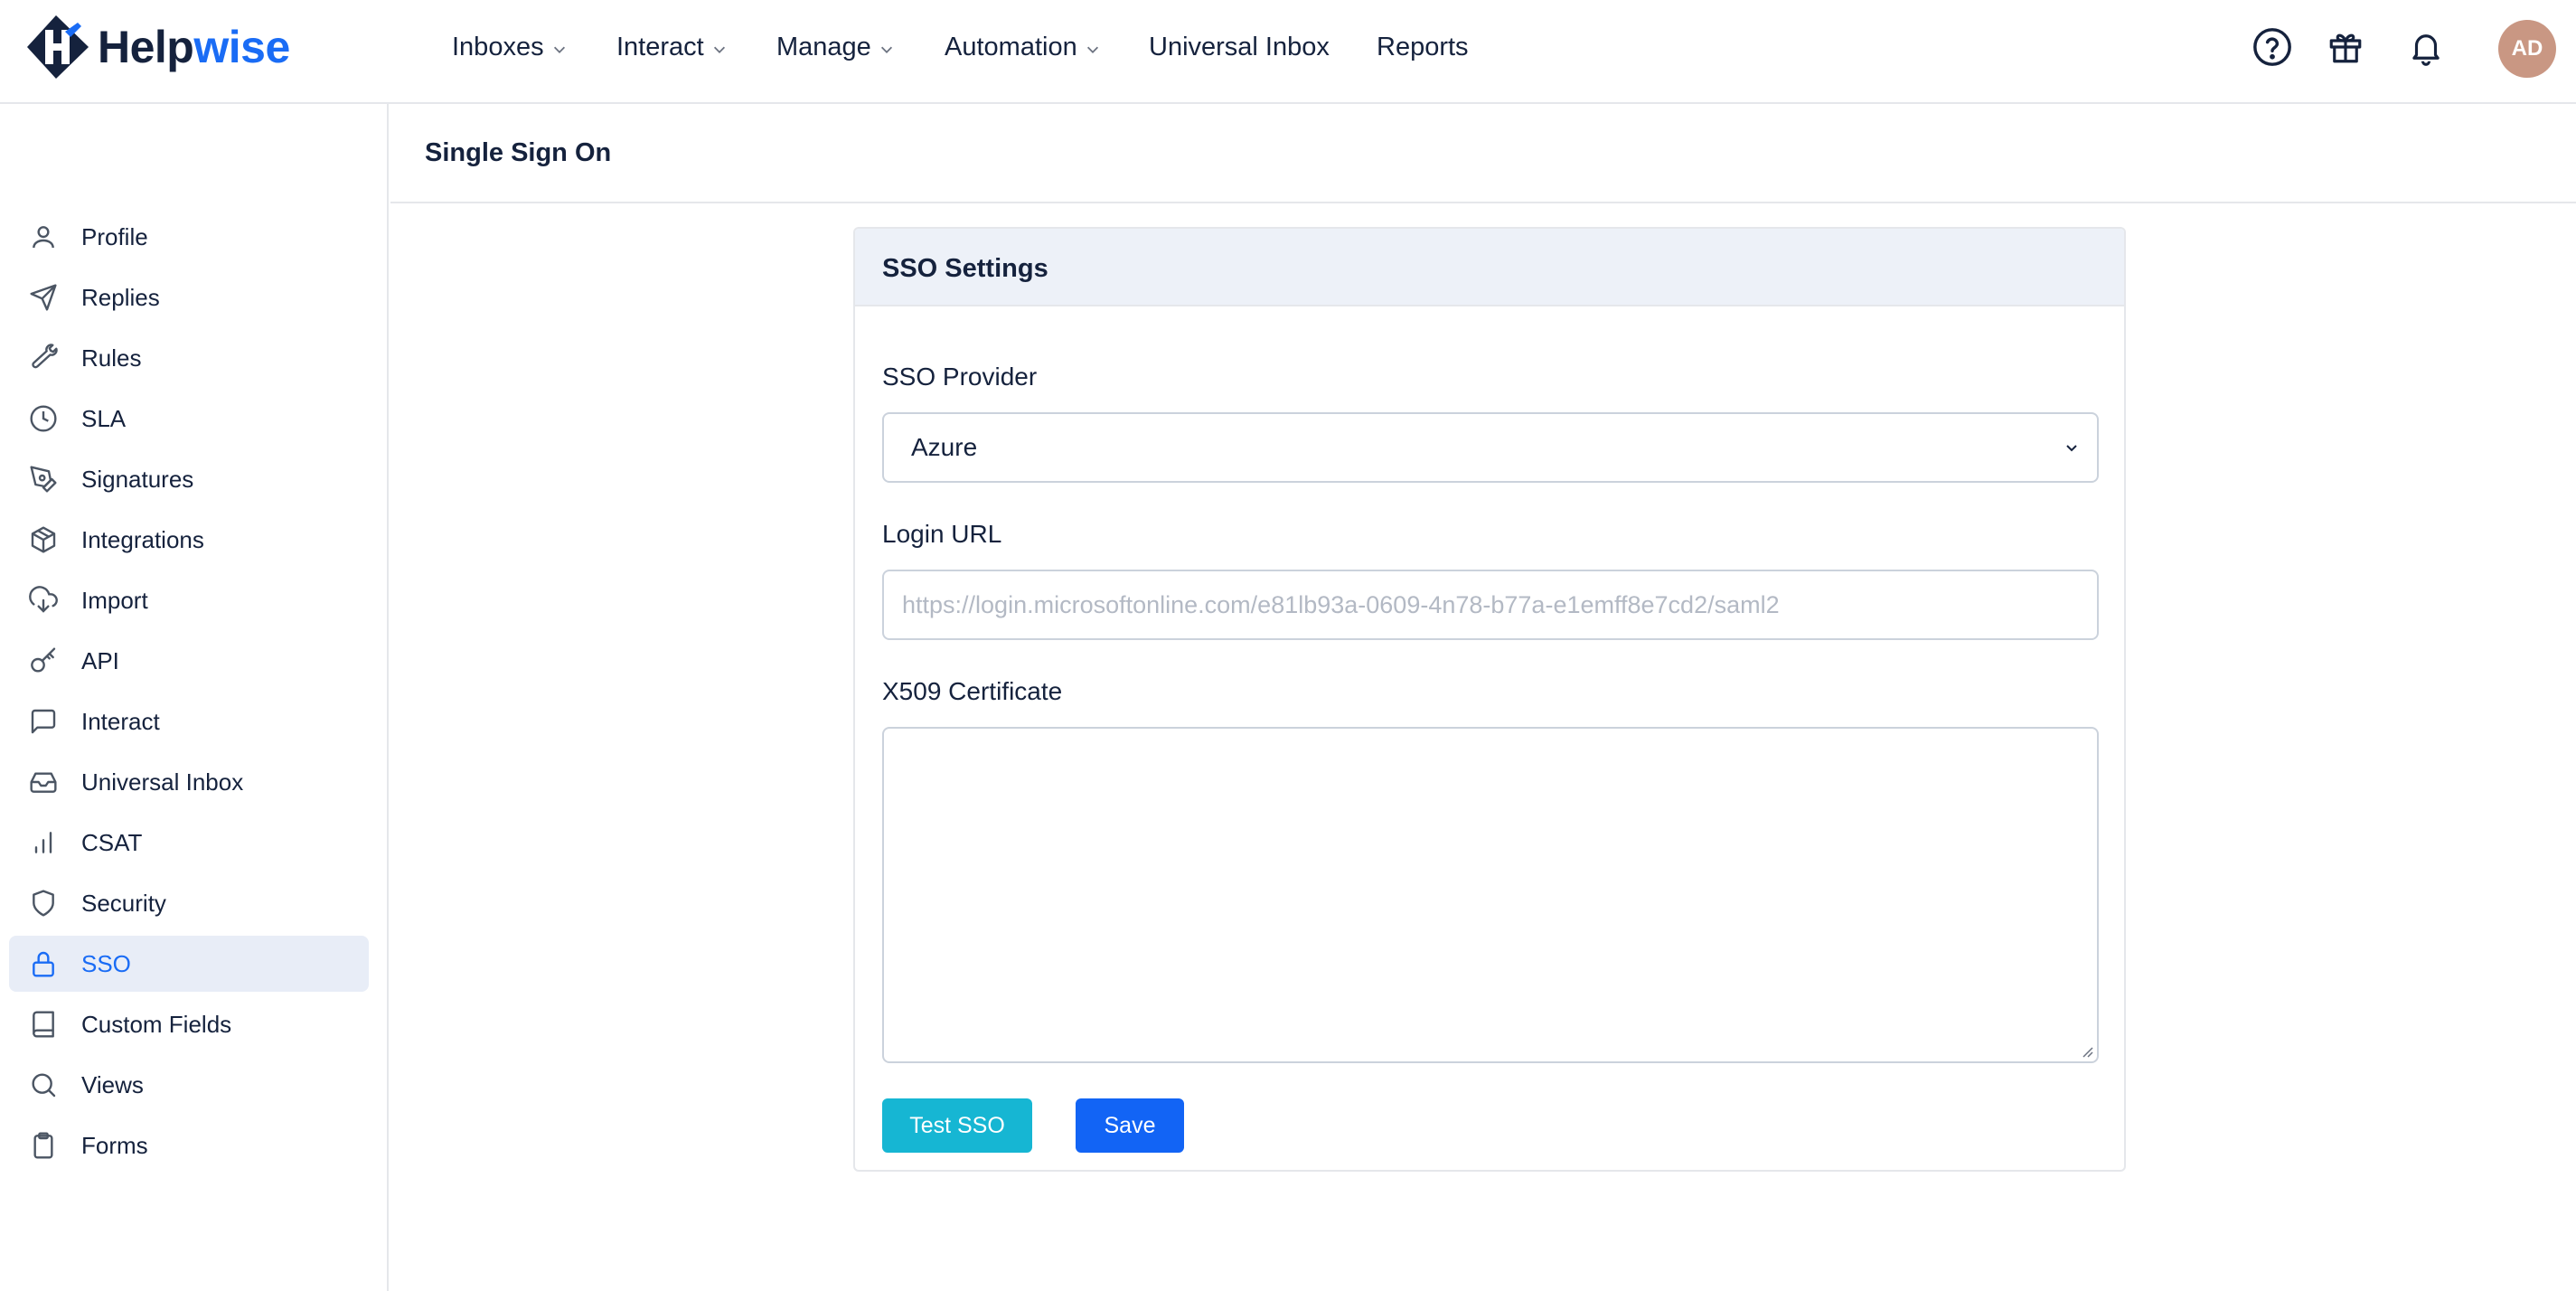  Describe the element at coordinates (957, 1125) in the screenshot. I see `test-sso-button: Test SSO` at that location.